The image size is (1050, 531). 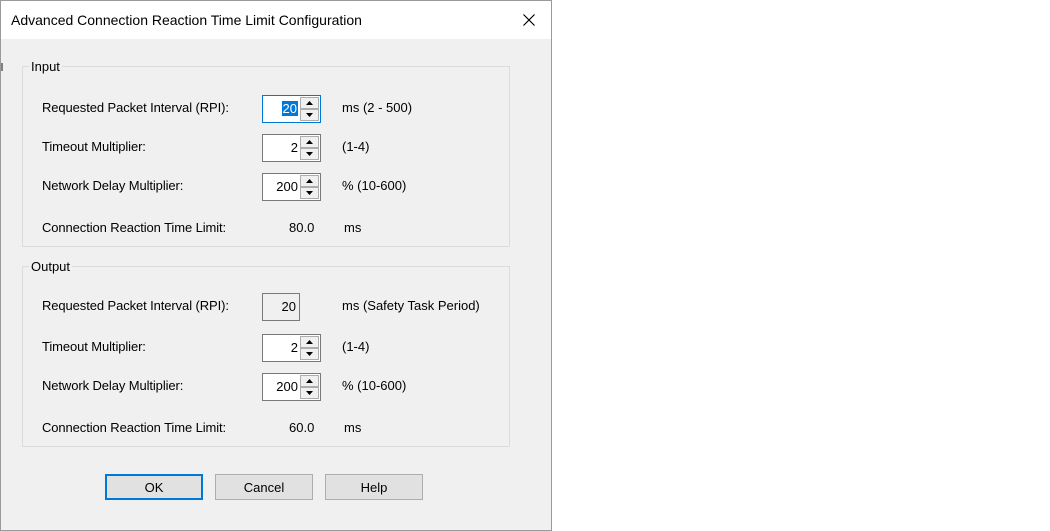 I want to click on output-network-delay-spinner: 200, so click(x=291, y=387).